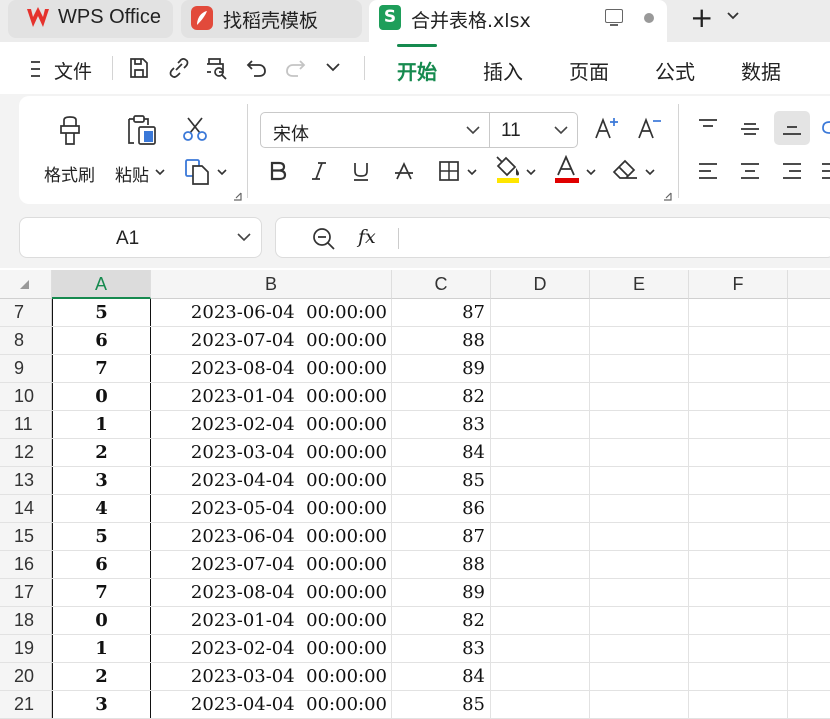  What do you see at coordinates (70, 131) in the screenshot?
I see `format-painter-icon` at bounding box center [70, 131].